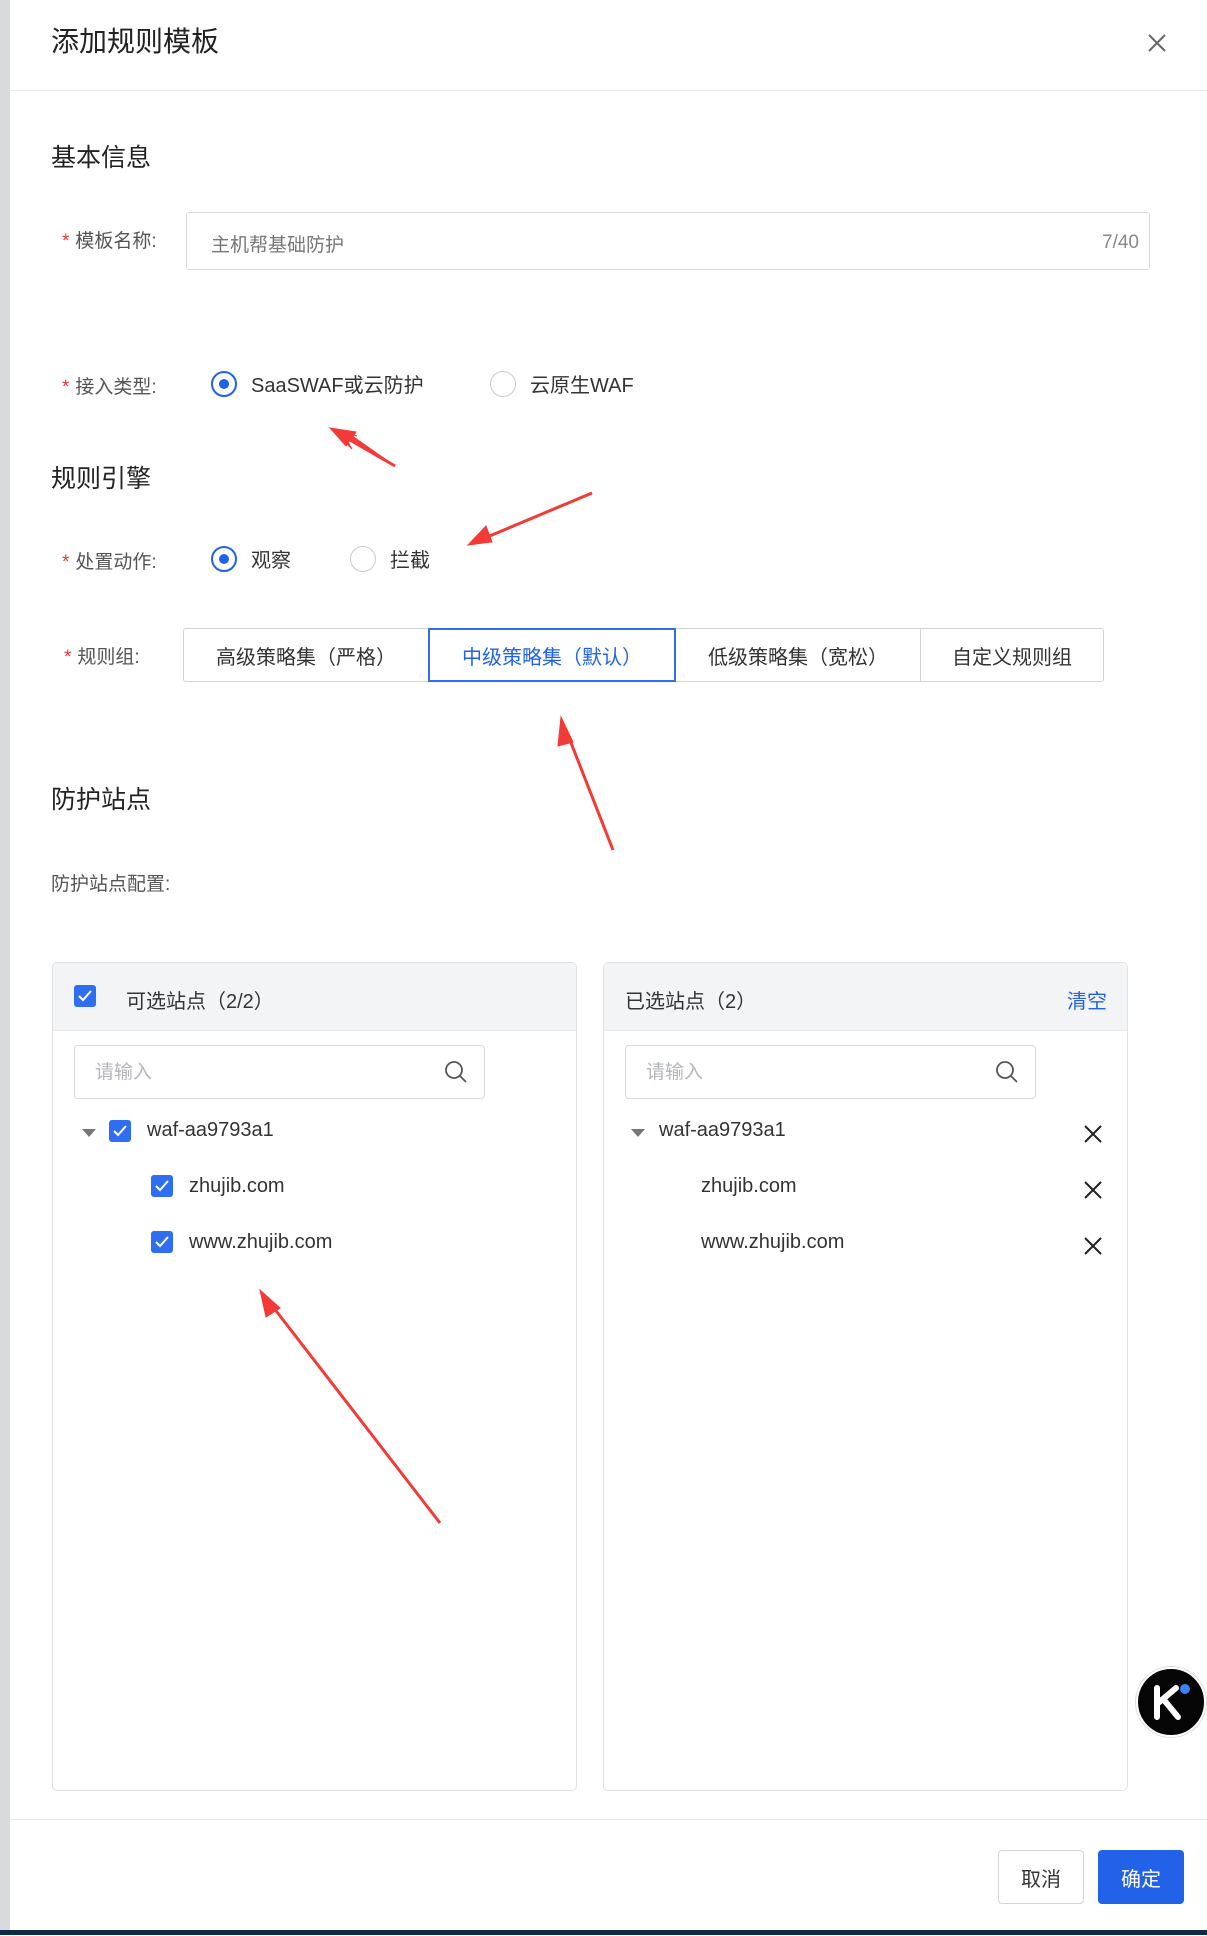  I want to click on confirm-button: 确定, so click(1141, 1877).